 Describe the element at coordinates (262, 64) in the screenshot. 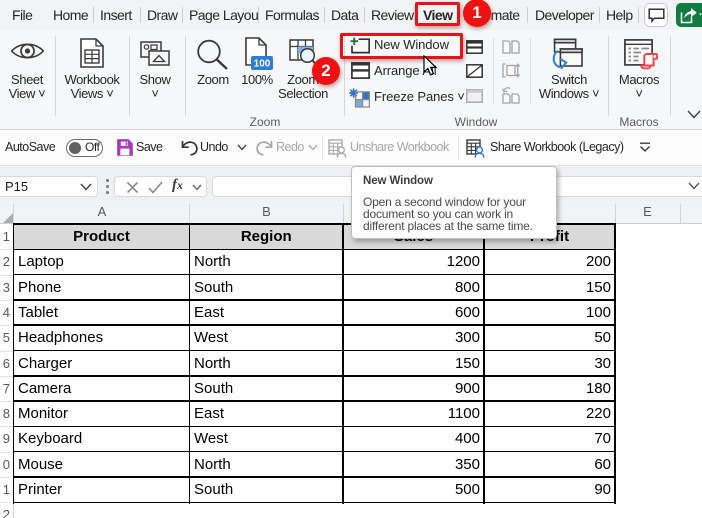

I see `svg-text: 100` at that location.